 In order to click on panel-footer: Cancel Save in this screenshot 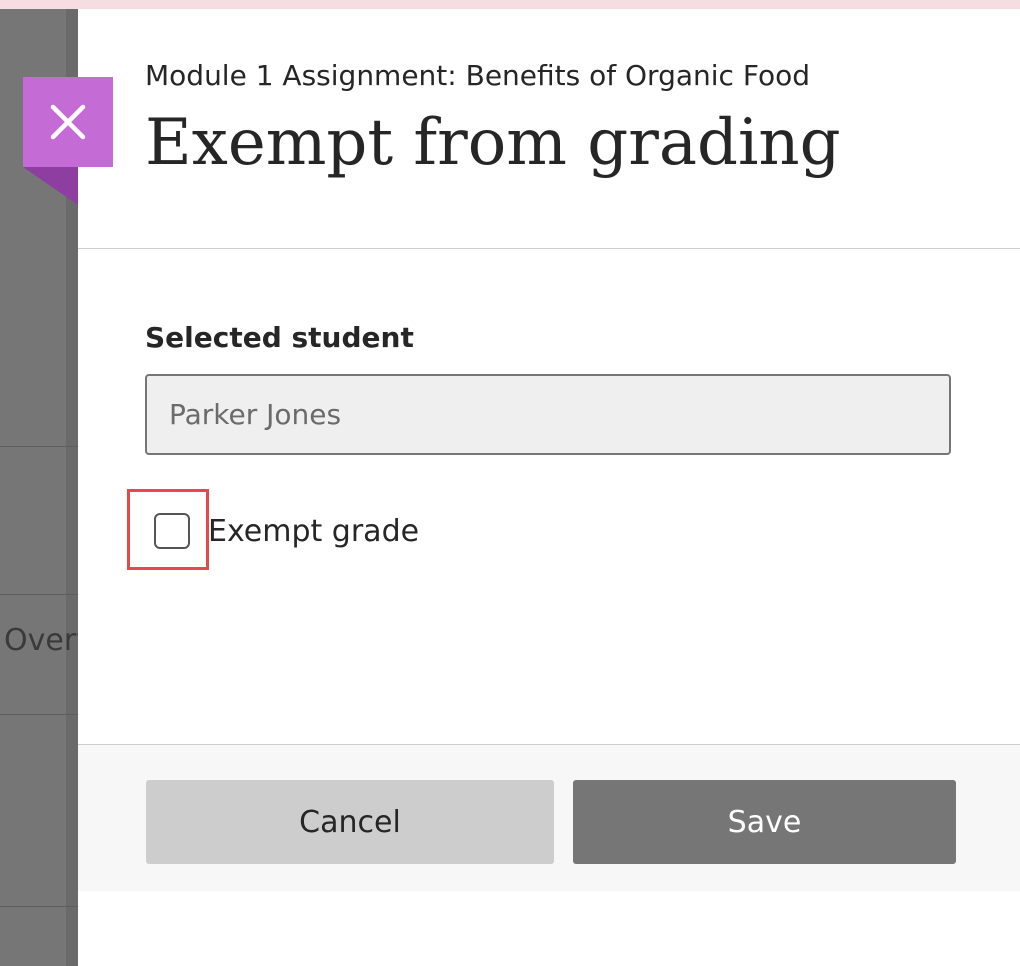, I will do `click(549, 817)`.